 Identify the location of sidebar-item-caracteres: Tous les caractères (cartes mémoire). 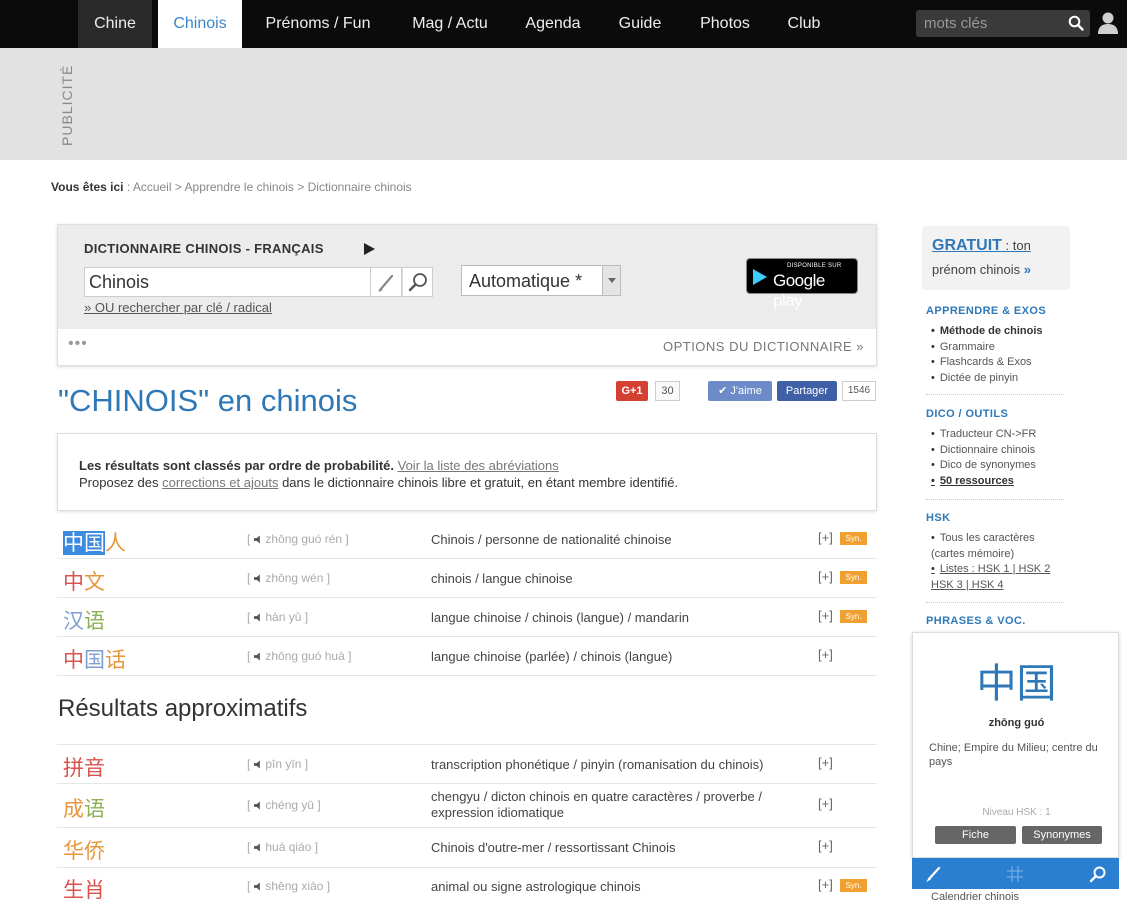
(998, 546).